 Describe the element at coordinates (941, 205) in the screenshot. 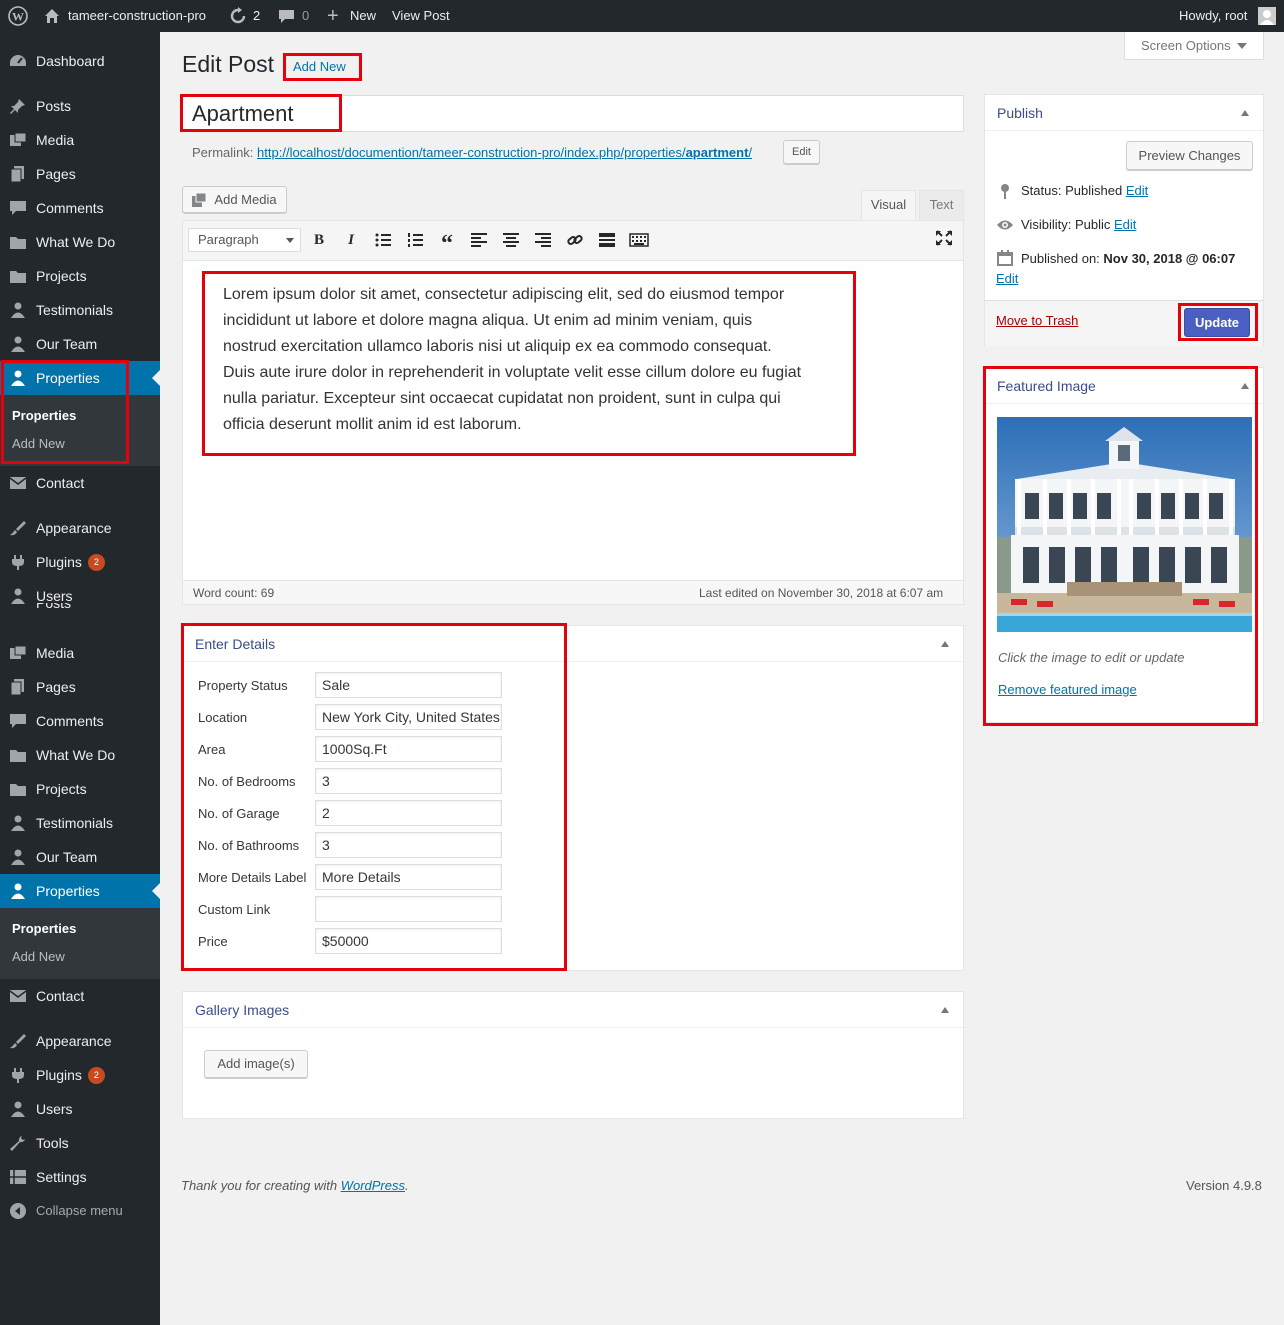

I see `tab-text: Text` at that location.